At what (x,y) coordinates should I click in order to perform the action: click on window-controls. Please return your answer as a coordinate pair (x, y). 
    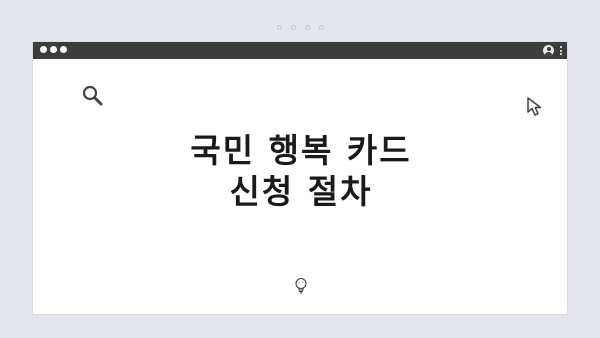
    Looking at the image, I should click on (53, 49).